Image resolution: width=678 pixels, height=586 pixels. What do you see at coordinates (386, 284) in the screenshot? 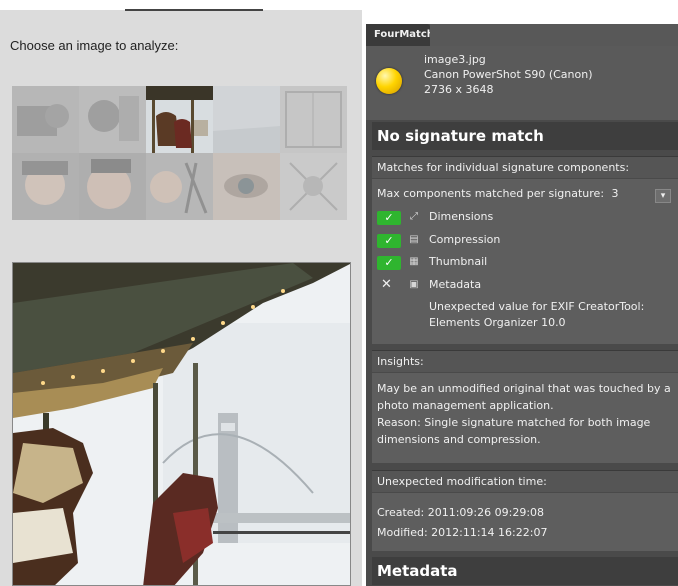
I see `cross-icon: ✕` at bounding box center [386, 284].